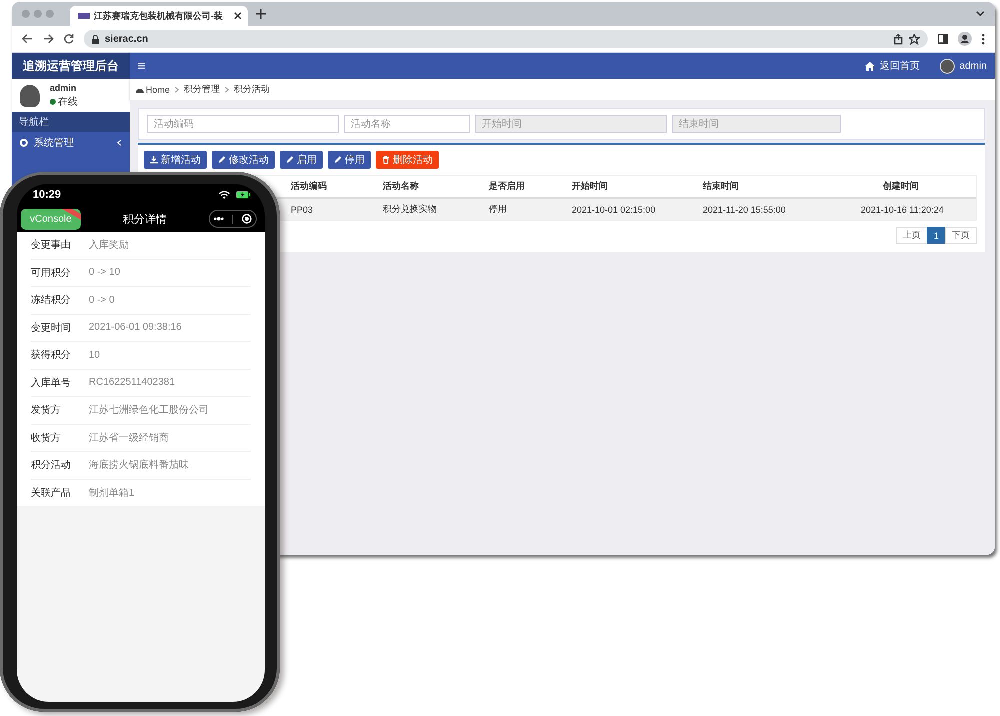  Describe the element at coordinates (410, 209) in the screenshot. I see `table-cell-text: 积分兑换实物` at that location.